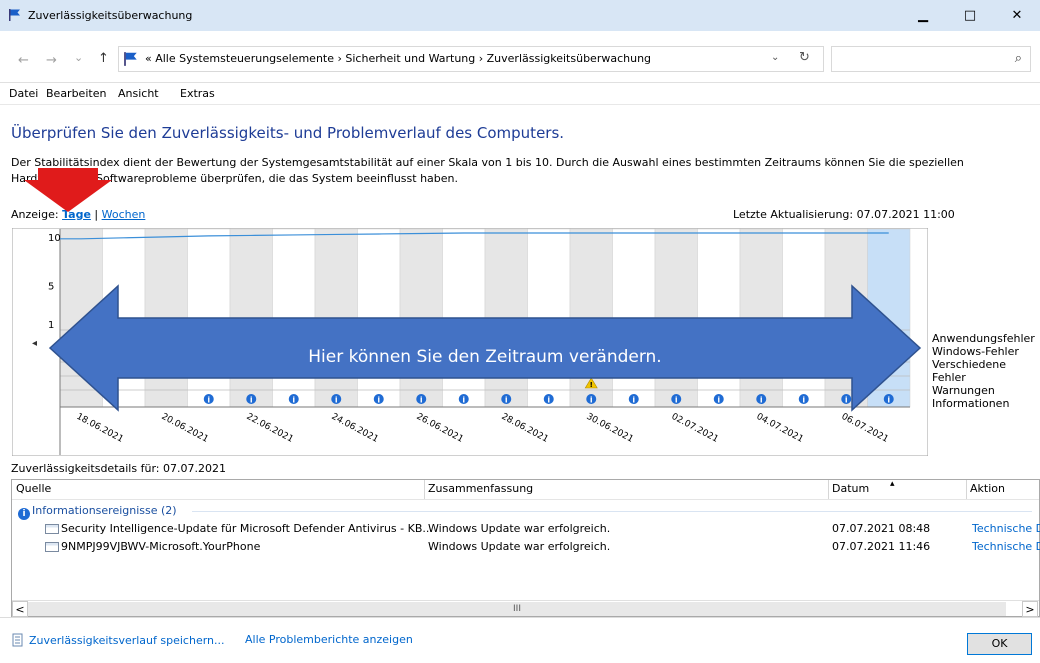 The height and width of the screenshot is (663, 1040). I want to click on info-icon: i, so click(24, 514).